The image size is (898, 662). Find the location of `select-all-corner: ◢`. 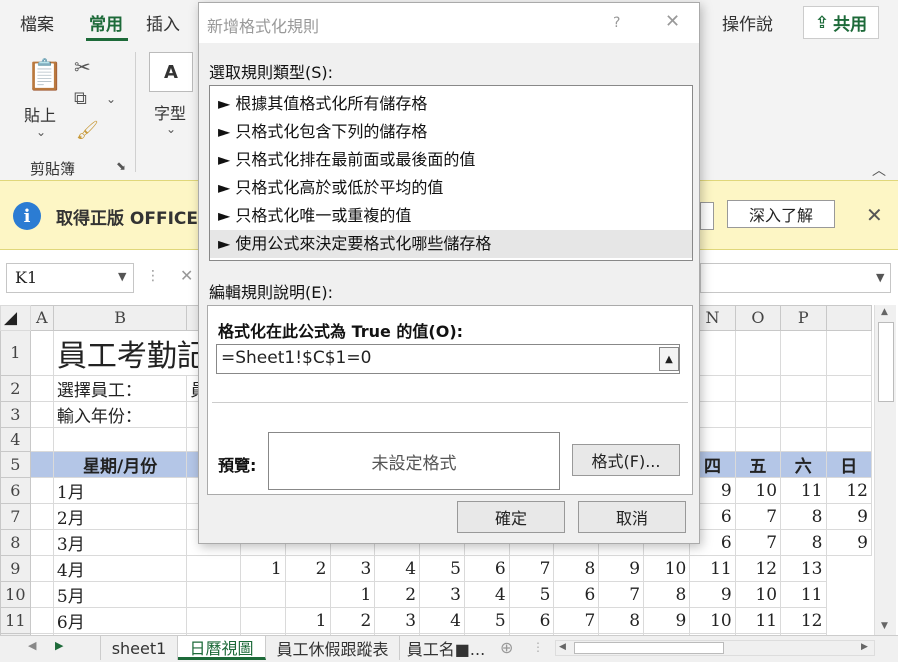

select-all-corner: ◢ is located at coordinates (15, 318).